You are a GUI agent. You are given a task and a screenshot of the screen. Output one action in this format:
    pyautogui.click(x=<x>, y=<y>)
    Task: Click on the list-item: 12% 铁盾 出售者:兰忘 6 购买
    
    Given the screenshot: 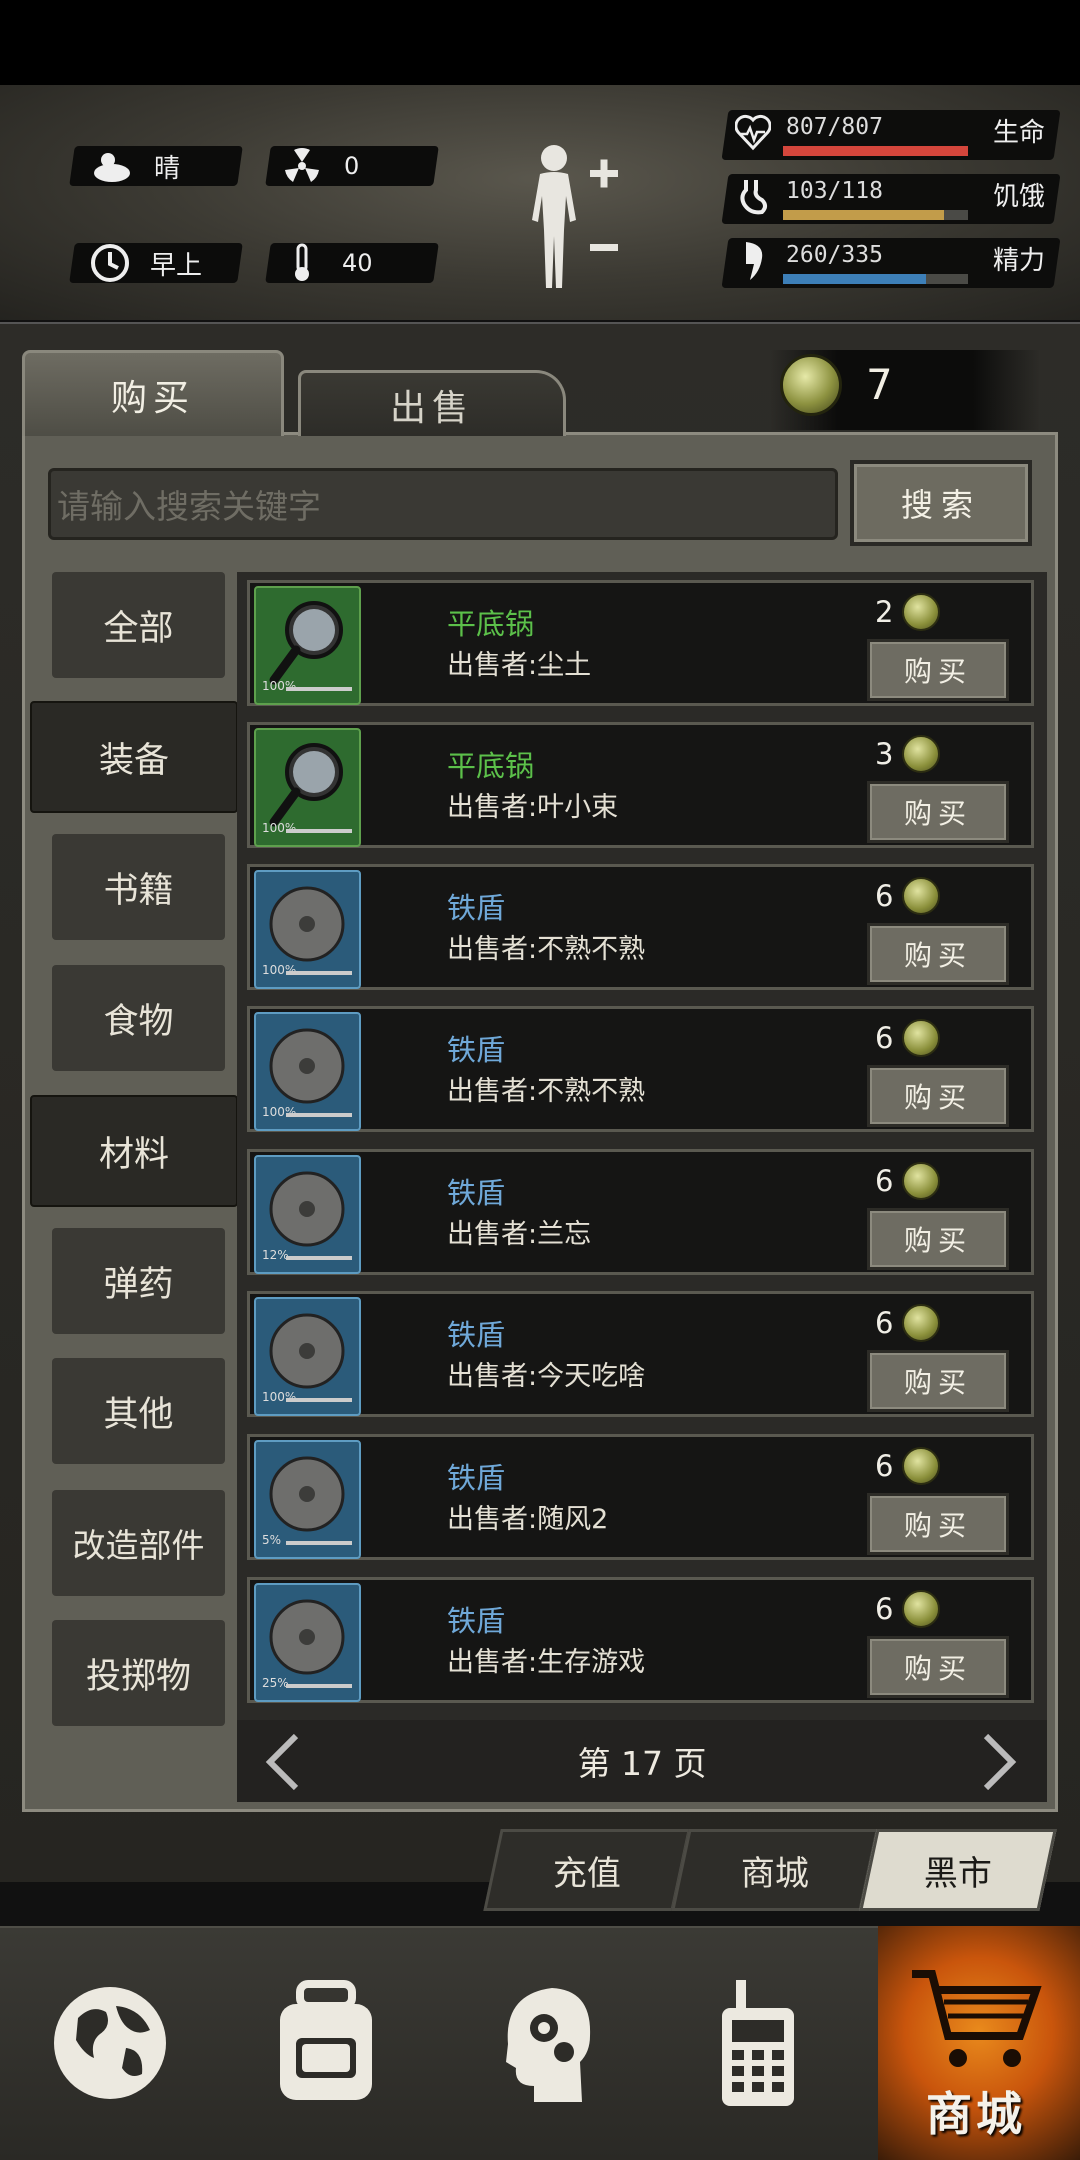 What is the action you would take?
    pyautogui.click(x=640, y=1212)
    